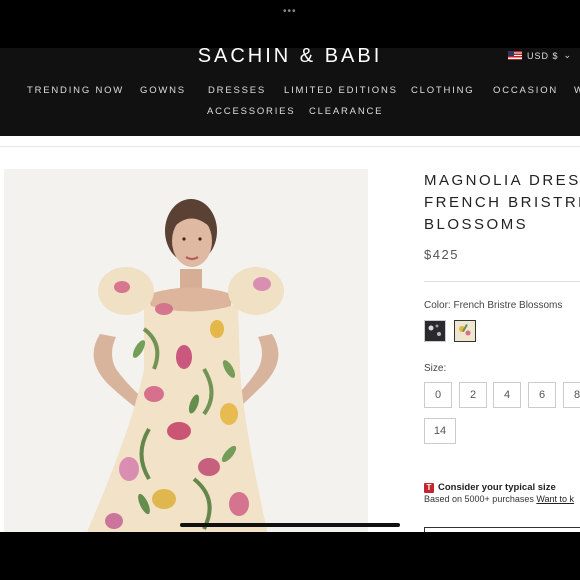 The image size is (580, 580). Describe the element at coordinates (441, 254) in the screenshot. I see `product-price: $425` at that location.